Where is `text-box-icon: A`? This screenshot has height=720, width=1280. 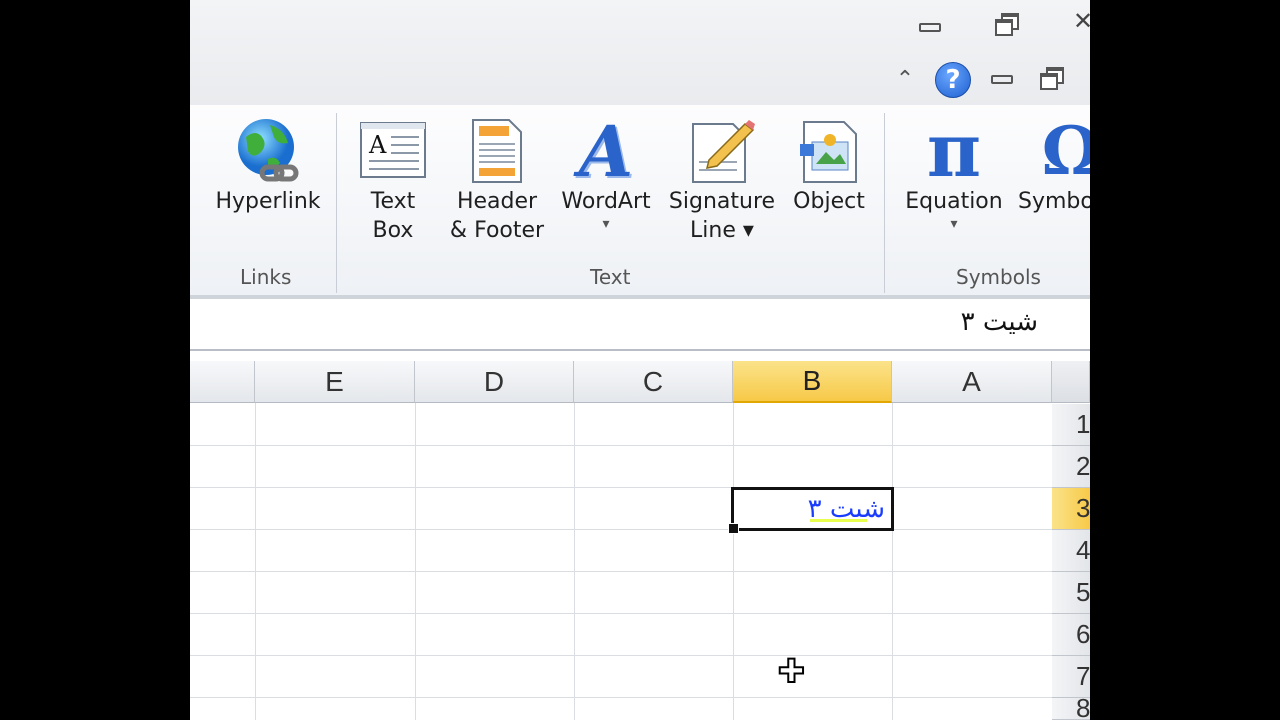
text-box-icon: A is located at coordinates (393, 151).